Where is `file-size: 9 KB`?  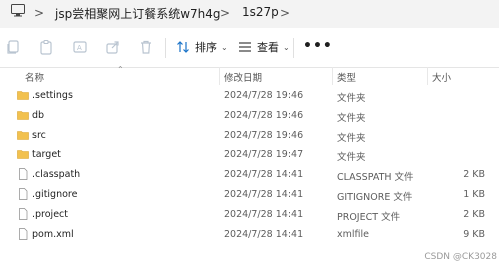 file-size: 9 KB is located at coordinates (474, 234).